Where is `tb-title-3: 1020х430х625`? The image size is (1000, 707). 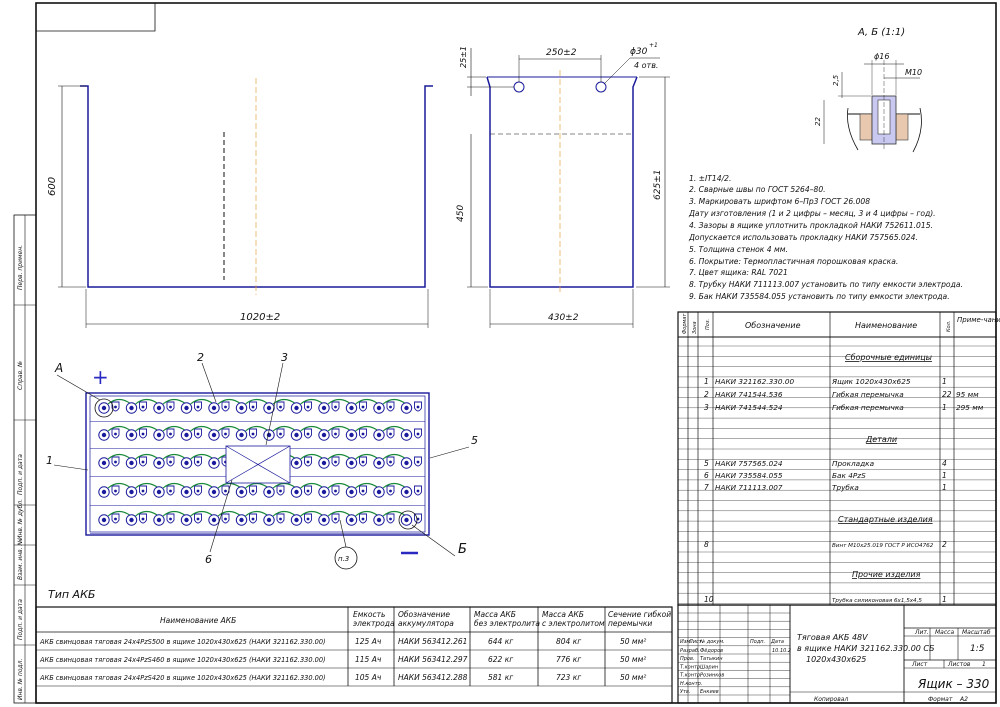 tb-title-3: 1020х430х625 is located at coordinates (836, 659).